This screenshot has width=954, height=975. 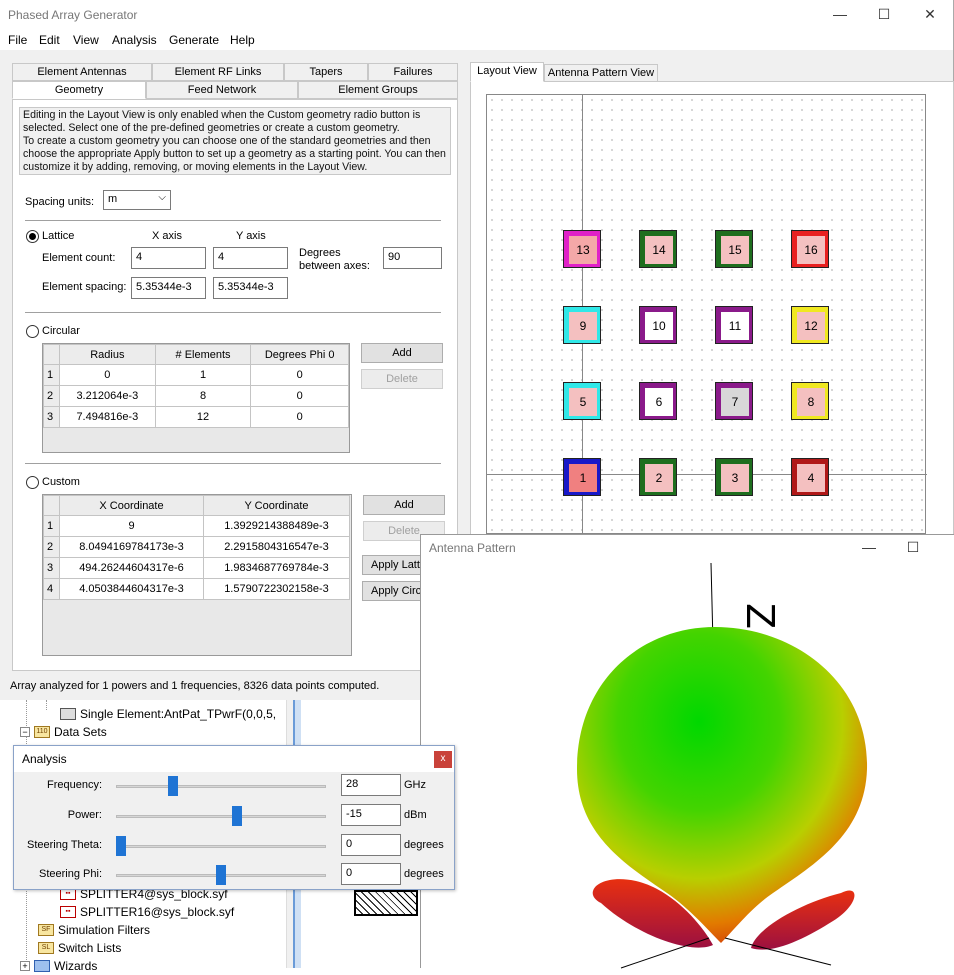 What do you see at coordinates (222, 90) in the screenshot?
I see `tab-feed-network: Feed Network` at bounding box center [222, 90].